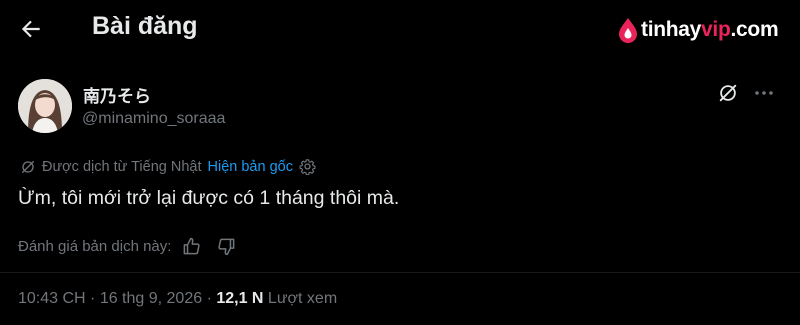  What do you see at coordinates (95, 246) in the screenshot?
I see `rating-prompt: Đánh giá bản dịch này:` at bounding box center [95, 246].